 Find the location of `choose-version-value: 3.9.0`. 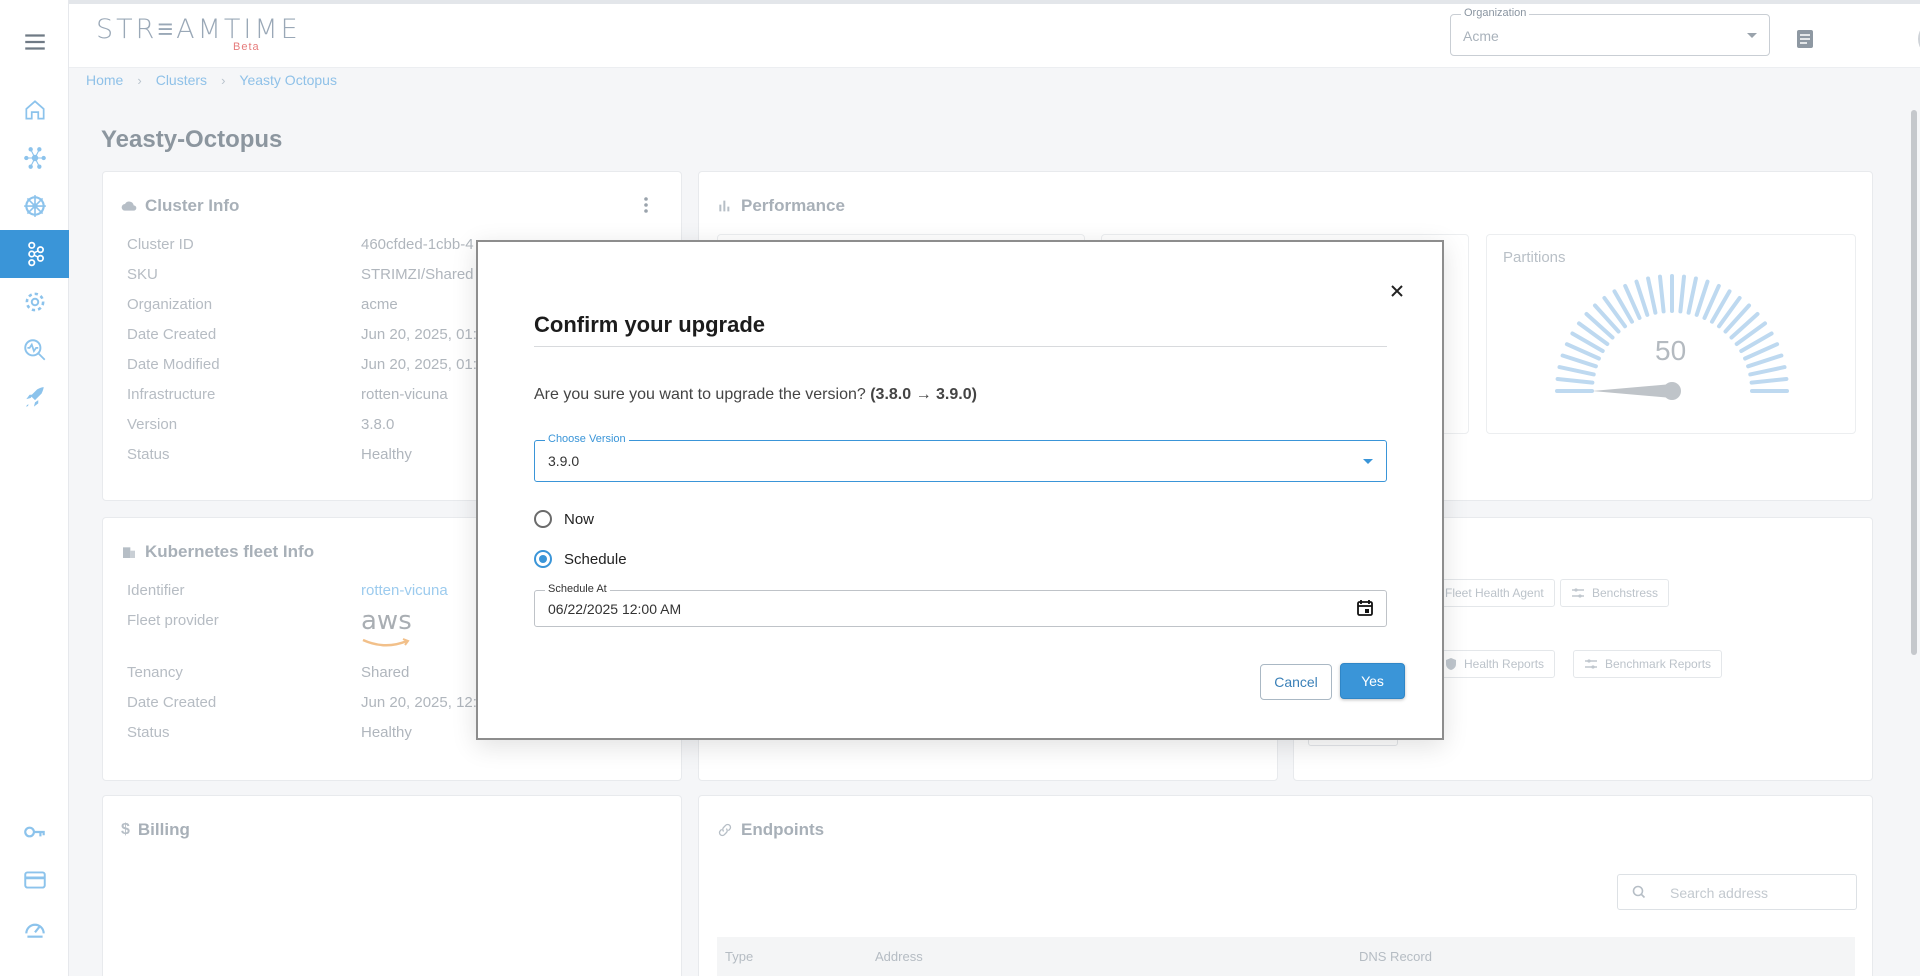

choose-version-value: 3.9.0 is located at coordinates (564, 461).